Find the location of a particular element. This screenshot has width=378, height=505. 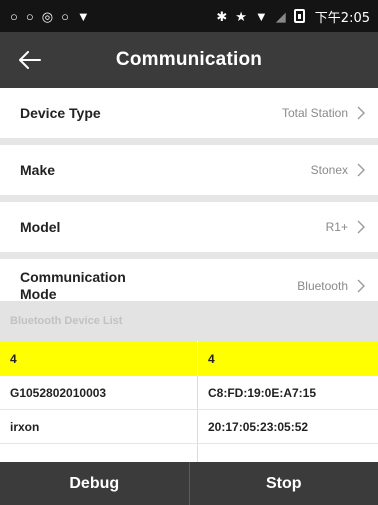

arrow-left-icon is located at coordinates (30, 60).